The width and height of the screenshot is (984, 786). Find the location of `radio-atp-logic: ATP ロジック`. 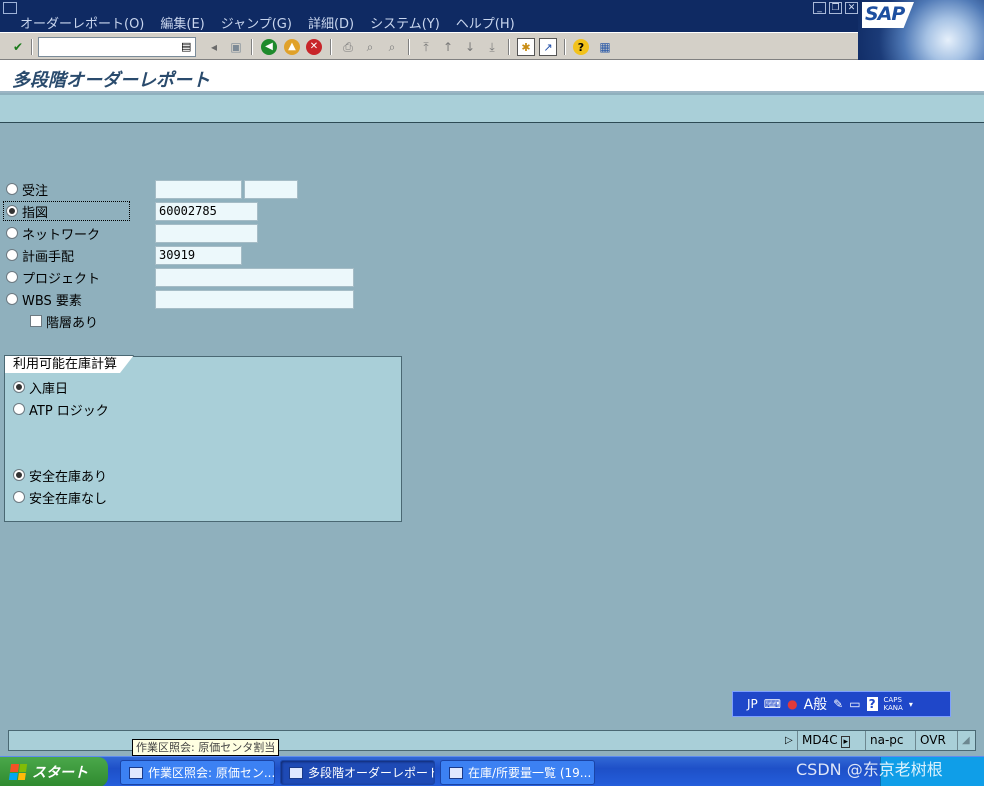

radio-atp-logic: ATP ロジック is located at coordinates (61, 409).